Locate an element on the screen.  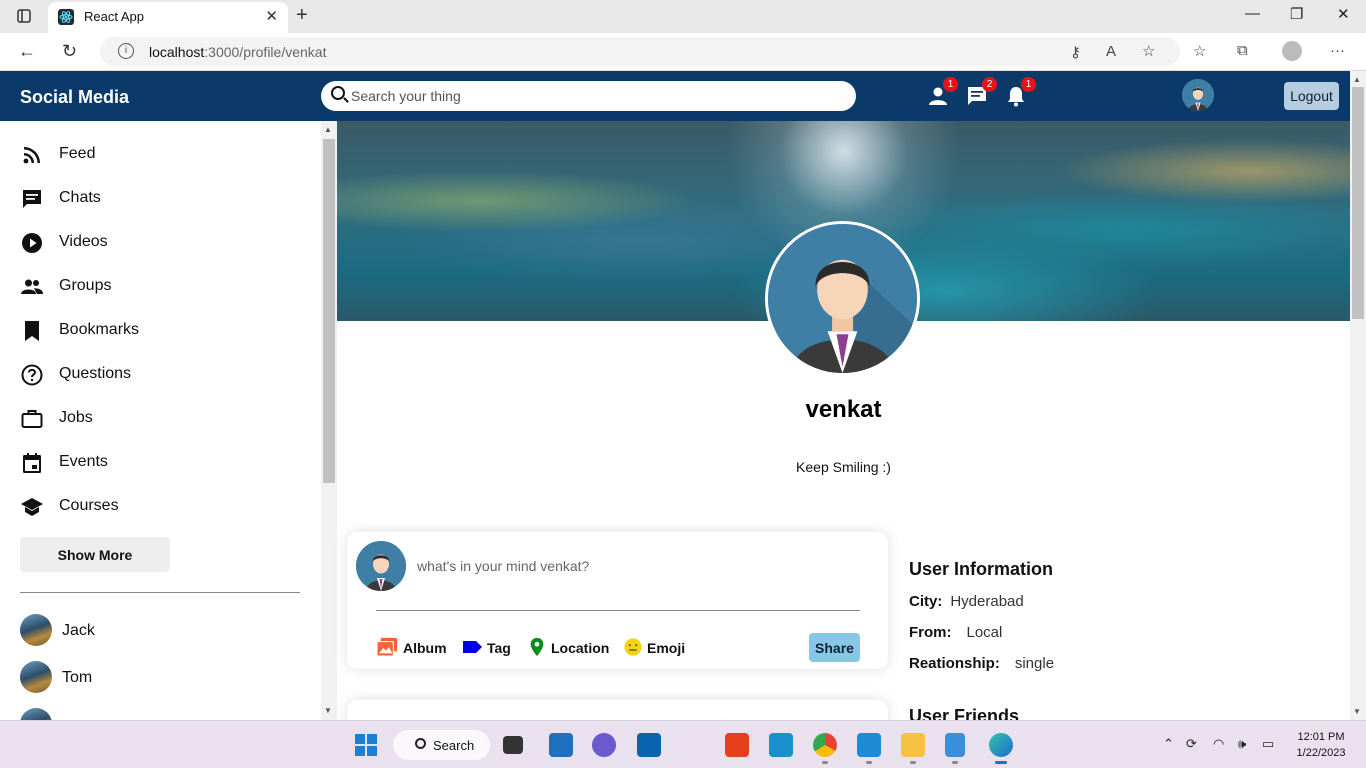
collections-icon: ⧉ is located at coordinates (1242, 50).